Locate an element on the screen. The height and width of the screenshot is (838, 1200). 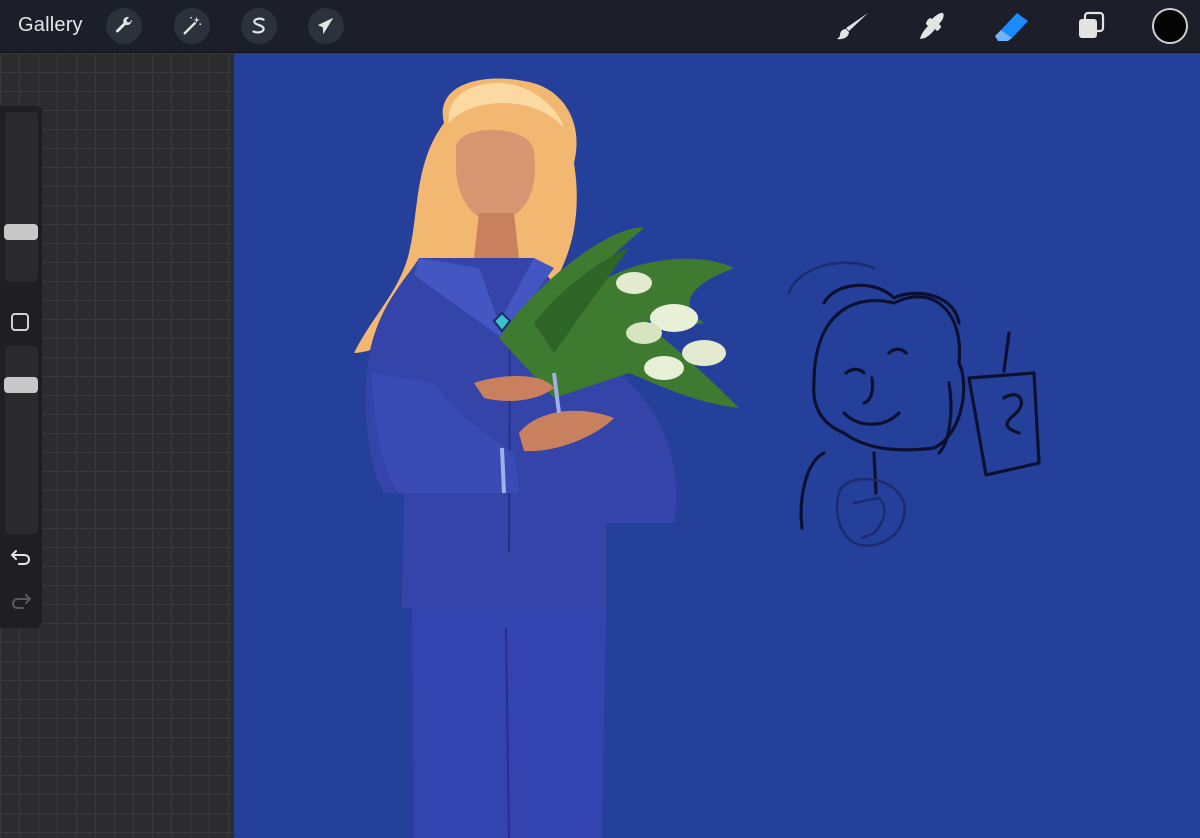
brush-icon is located at coordinates (852, 26).